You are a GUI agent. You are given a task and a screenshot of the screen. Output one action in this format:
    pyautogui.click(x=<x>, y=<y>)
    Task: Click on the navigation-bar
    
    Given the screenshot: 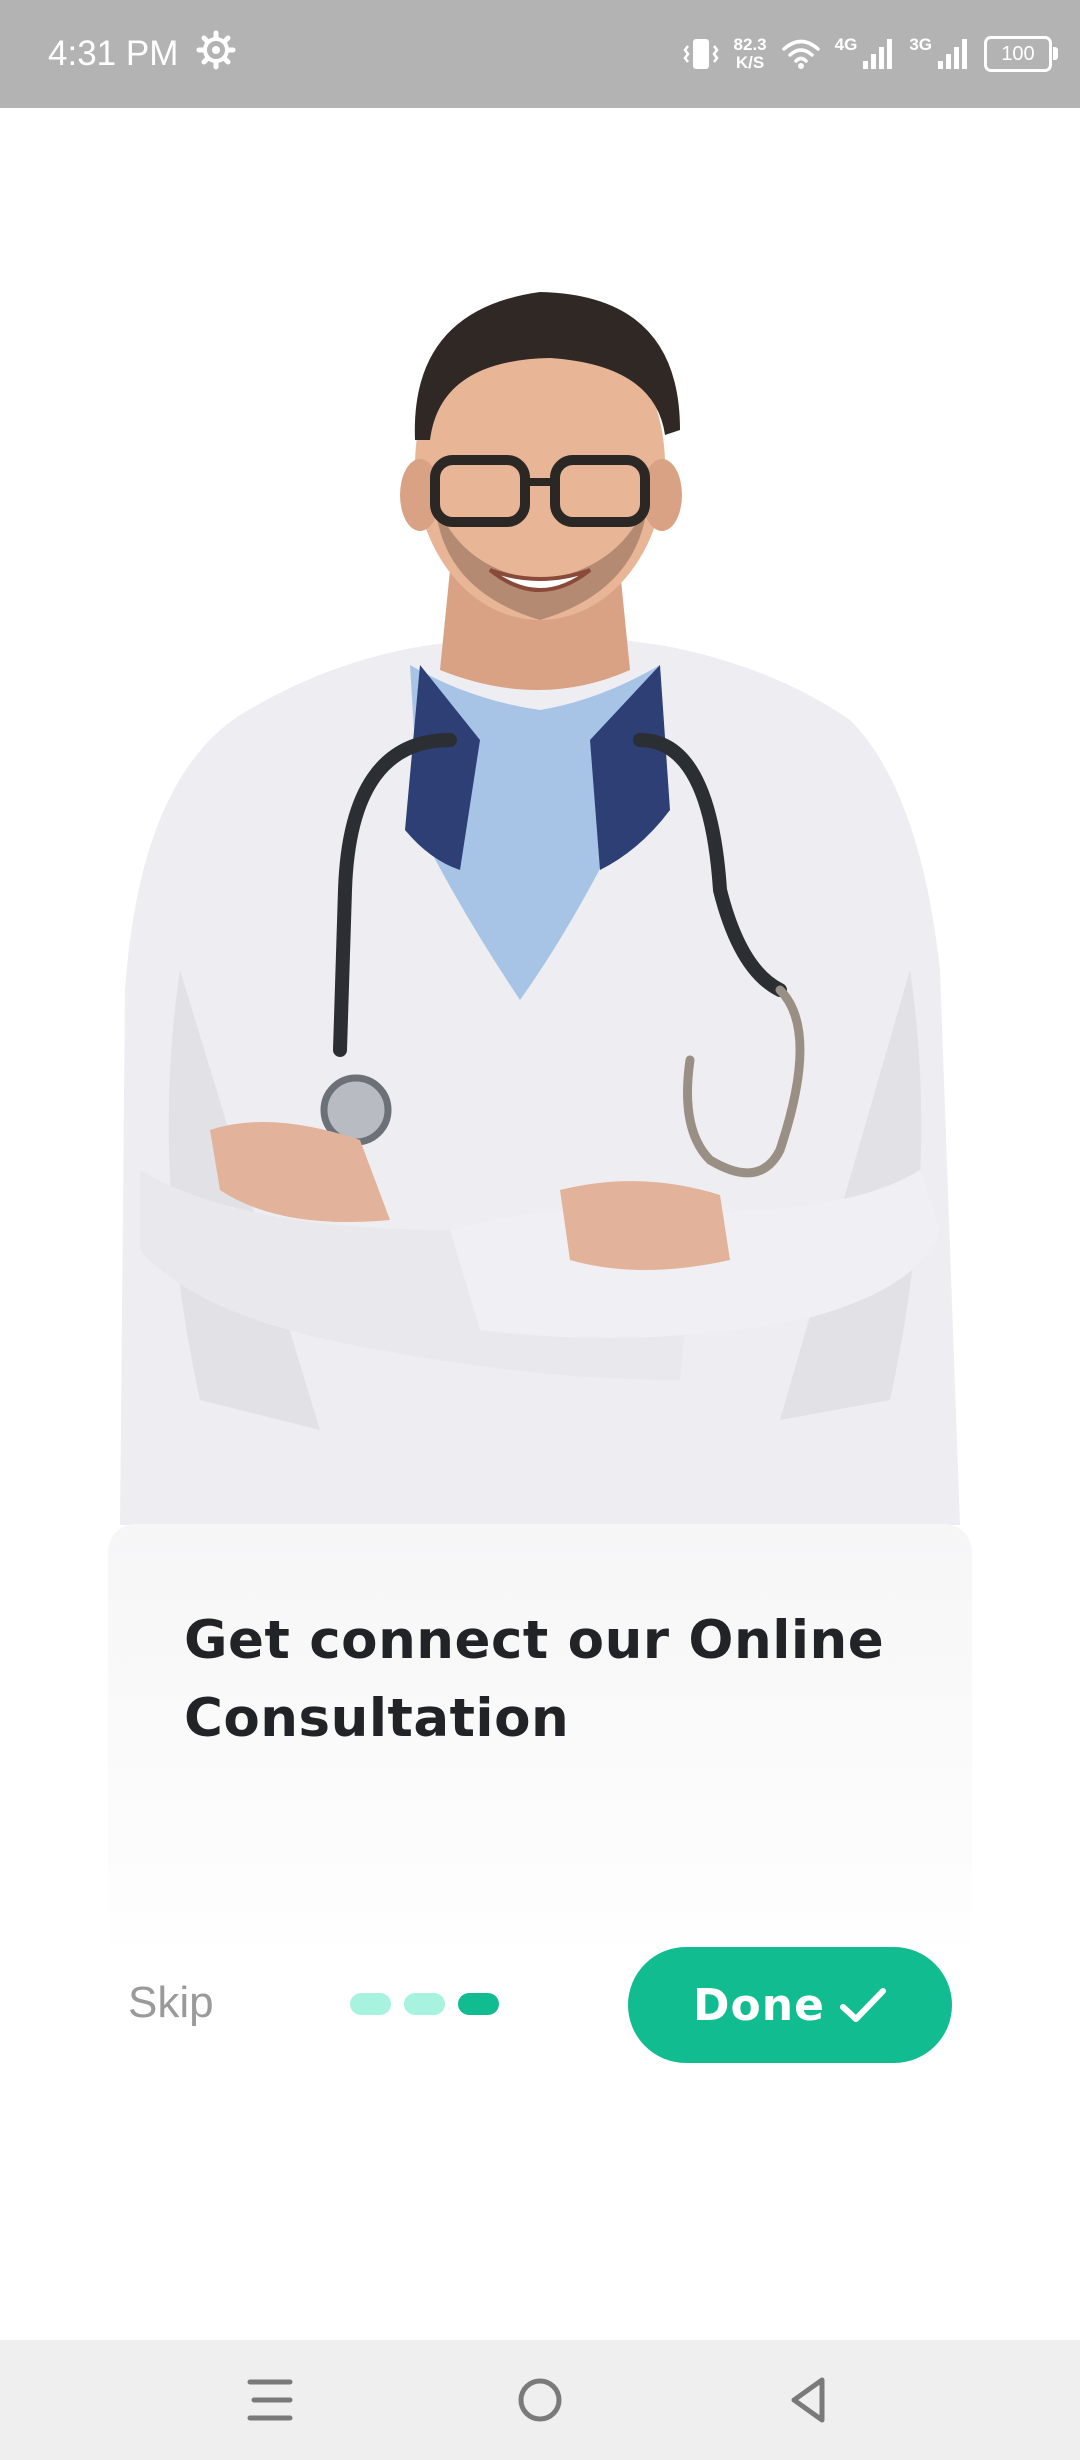 What is the action you would take?
    pyautogui.click(x=540, y=2400)
    